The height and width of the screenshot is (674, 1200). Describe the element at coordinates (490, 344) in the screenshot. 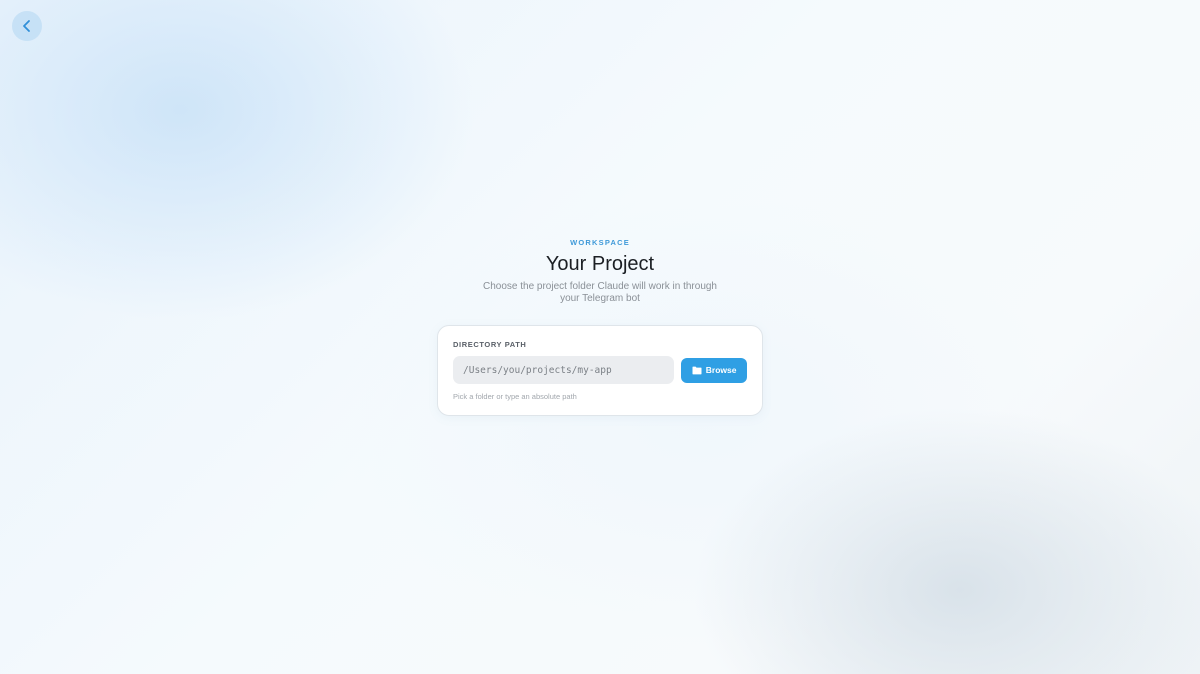

I see `directory-path-label: DIRECTORY PATH` at that location.